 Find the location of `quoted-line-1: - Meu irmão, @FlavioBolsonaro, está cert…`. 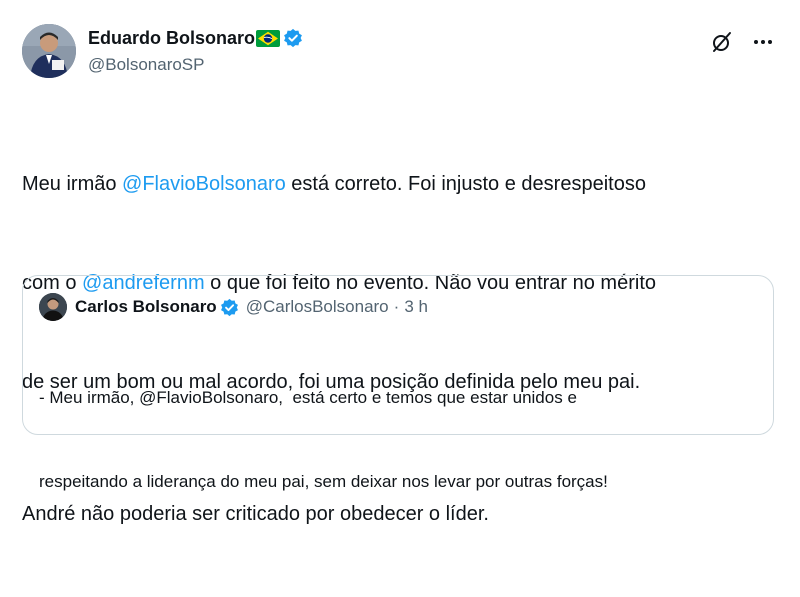

quoted-line-1: - Meu irmão, @FlavioBolsonaro, está cert… is located at coordinates (308, 397).